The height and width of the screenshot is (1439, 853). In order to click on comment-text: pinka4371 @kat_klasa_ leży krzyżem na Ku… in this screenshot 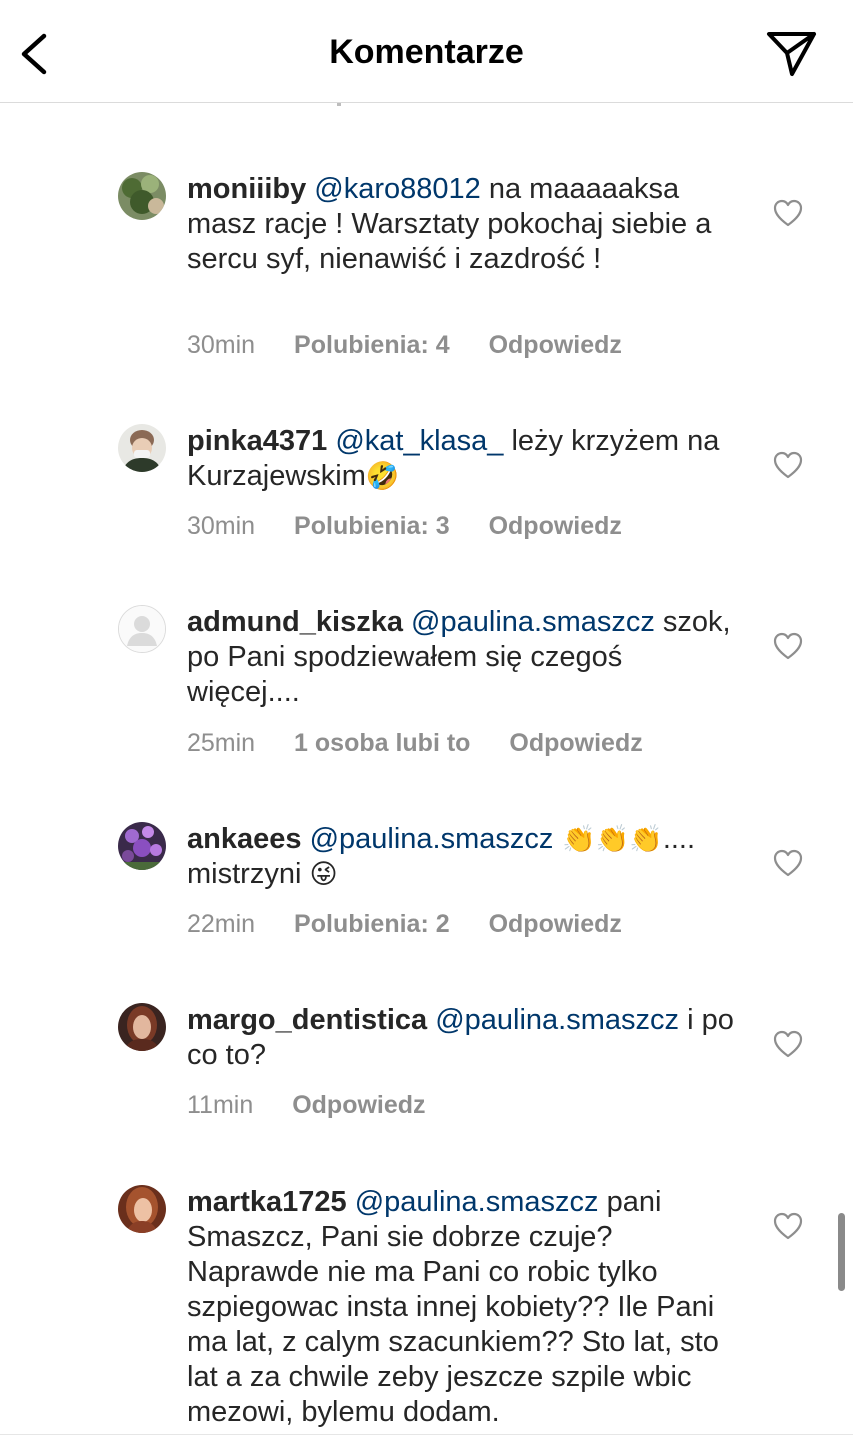, I will do `click(463, 459)`.